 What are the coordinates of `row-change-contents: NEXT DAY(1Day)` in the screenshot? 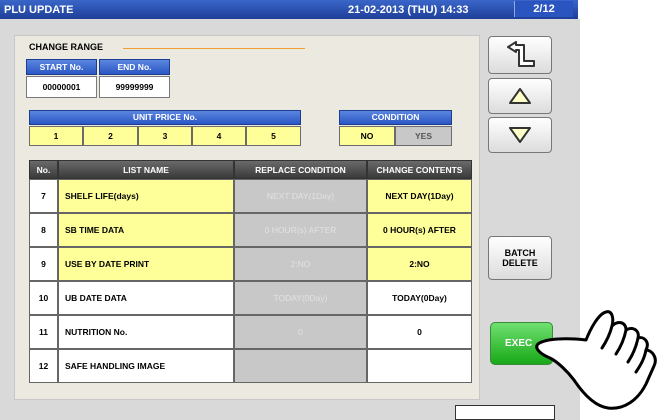 It's located at (419, 196).